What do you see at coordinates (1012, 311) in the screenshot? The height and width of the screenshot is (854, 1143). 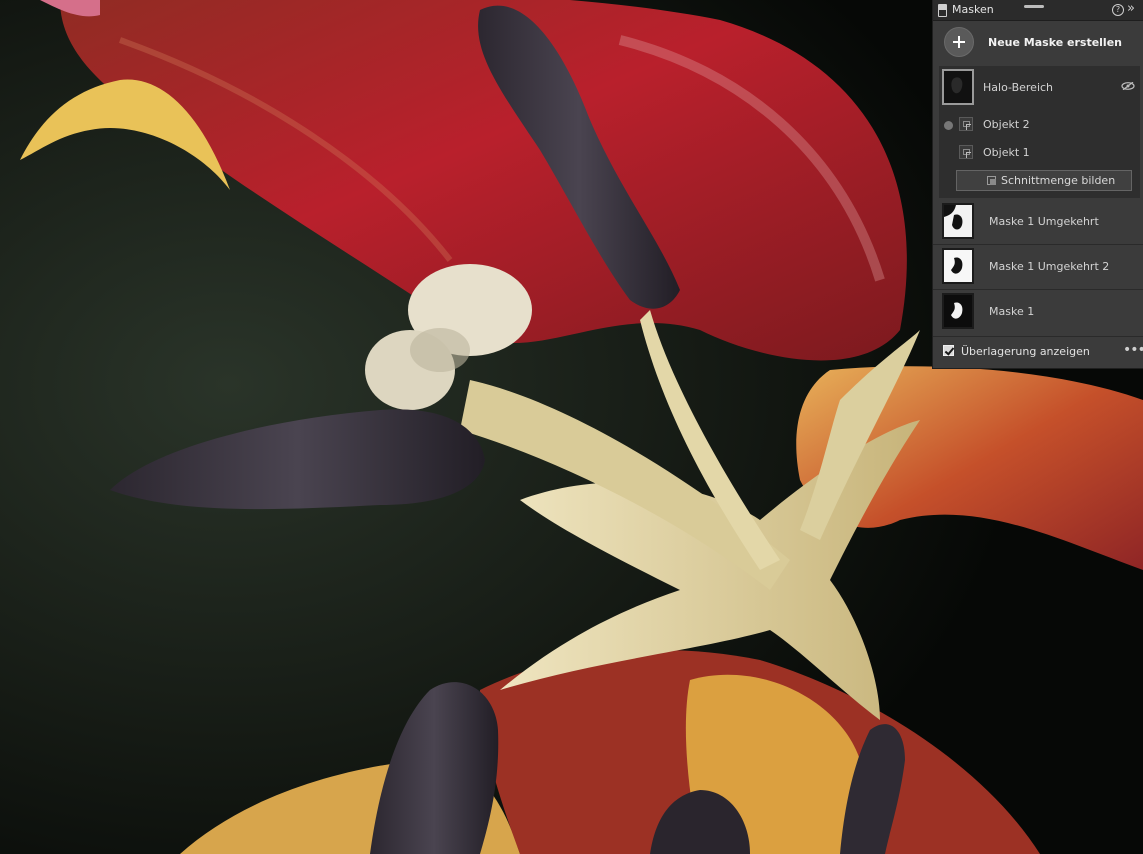 I see `mask-name: Maske 1` at bounding box center [1012, 311].